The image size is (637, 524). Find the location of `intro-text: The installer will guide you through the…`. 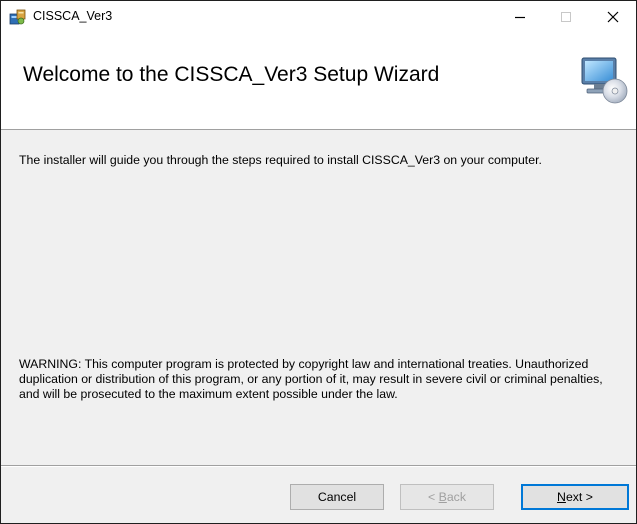

intro-text: The installer will guide you through the… is located at coordinates (280, 160).